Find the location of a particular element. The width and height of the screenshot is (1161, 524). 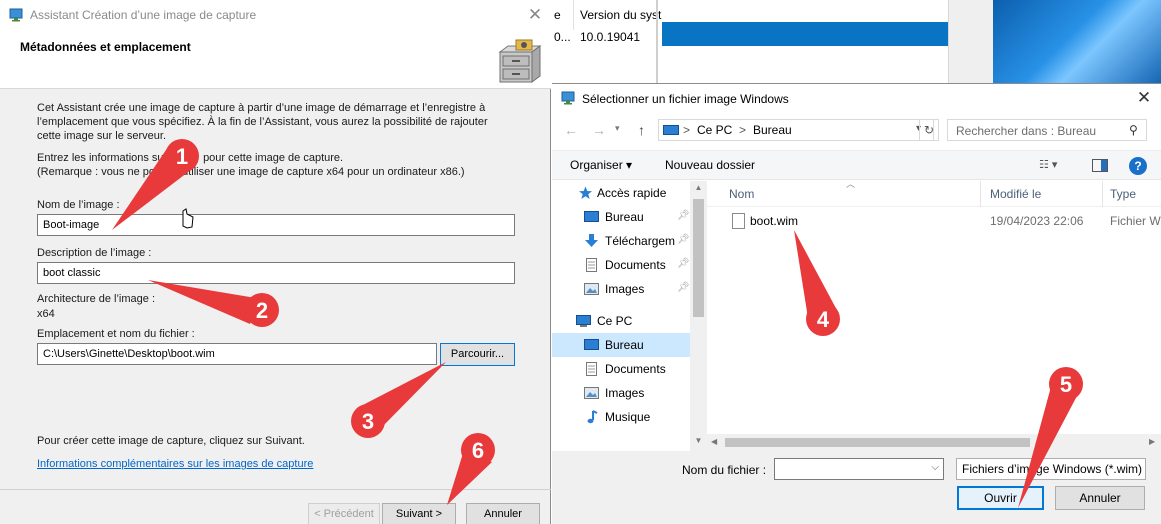

file-type-select: Fichiers d’image Windows (*.wim) is located at coordinates (1051, 469).